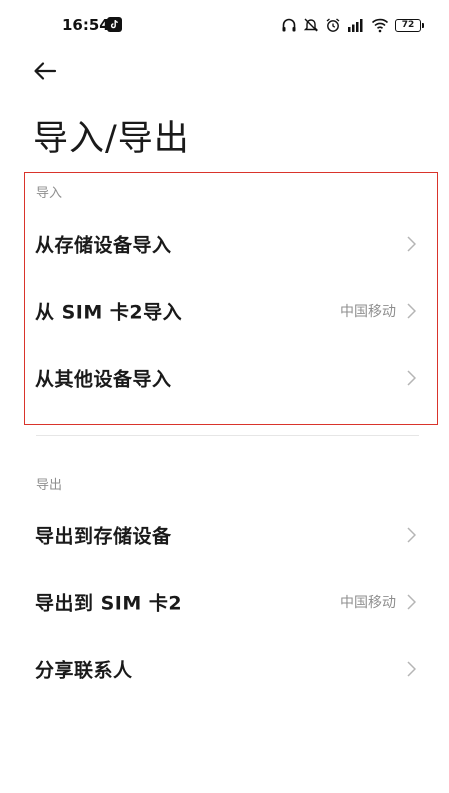 The image size is (449, 793). What do you see at coordinates (49, 193) in the screenshot?
I see `import-section-header: 导入` at bounding box center [49, 193].